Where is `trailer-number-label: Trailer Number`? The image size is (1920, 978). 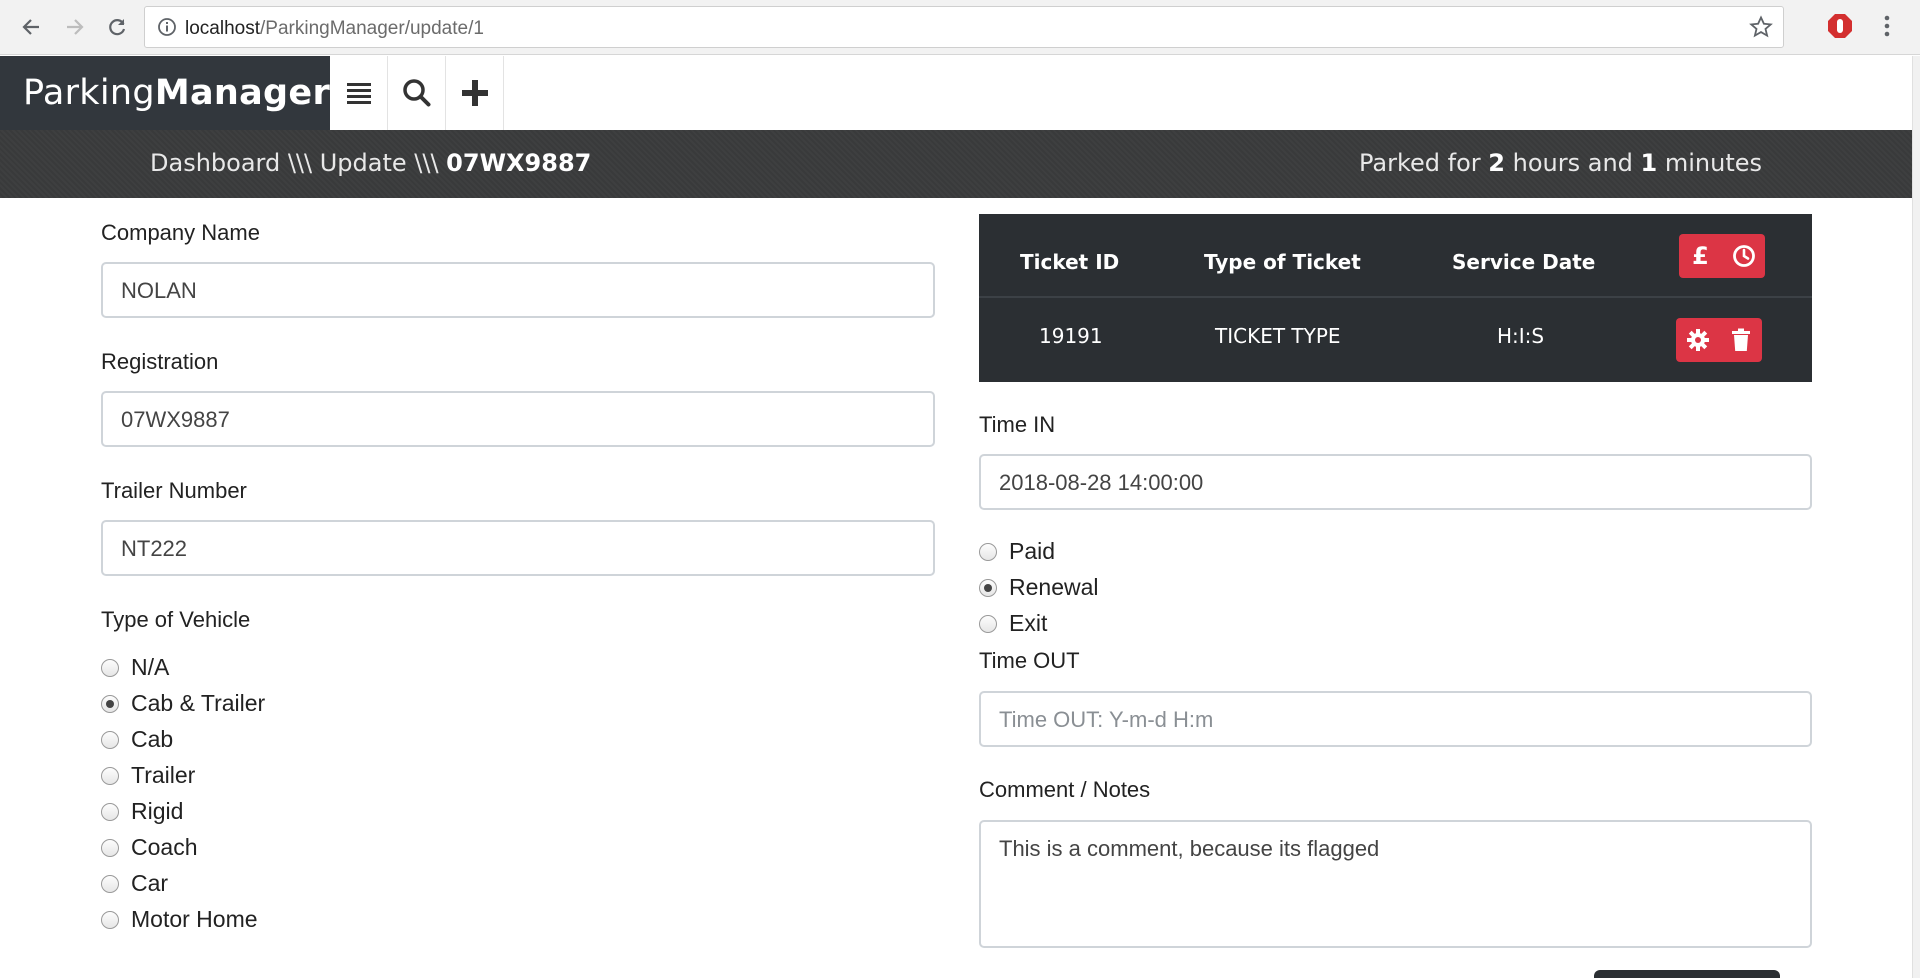
trailer-number-label: Trailer Number is located at coordinates (174, 490).